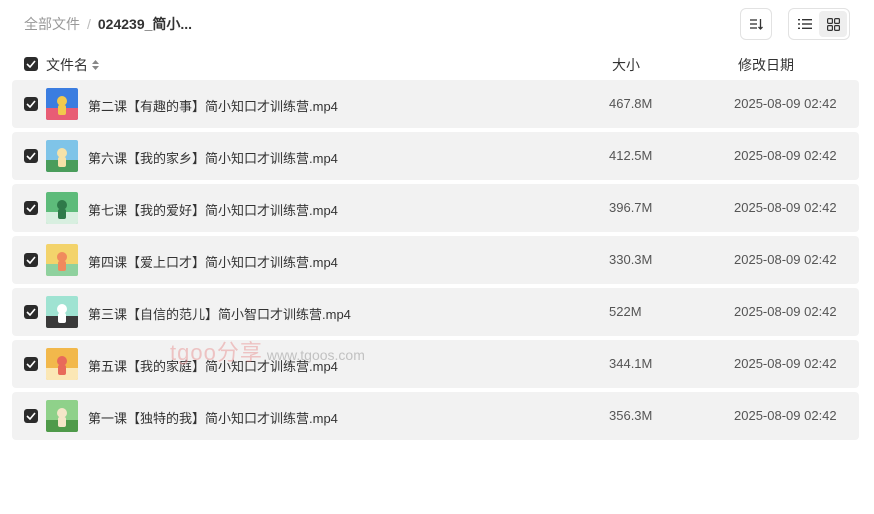 Image resolution: width=874 pixels, height=514 pixels. I want to click on file-size: 412.5M, so click(631, 155).